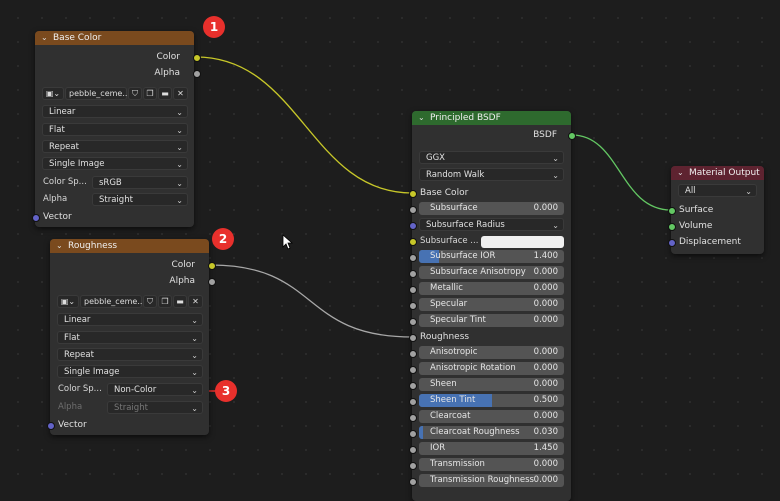  What do you see at coordinates (129, 246) in the screenshot?
I see `node-header: ⌄ Roughness` at bounding box center [129, 246].